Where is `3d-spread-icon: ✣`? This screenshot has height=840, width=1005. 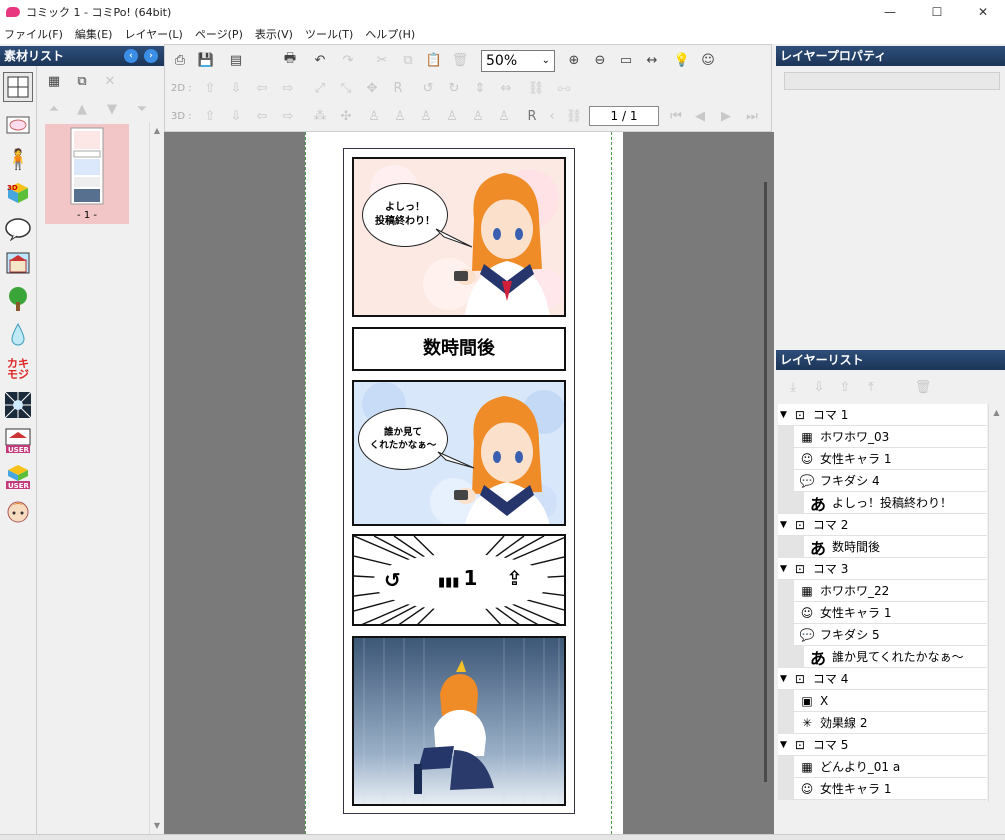
3d-spread-icon: ✣ is located at coordinates (346, 116).